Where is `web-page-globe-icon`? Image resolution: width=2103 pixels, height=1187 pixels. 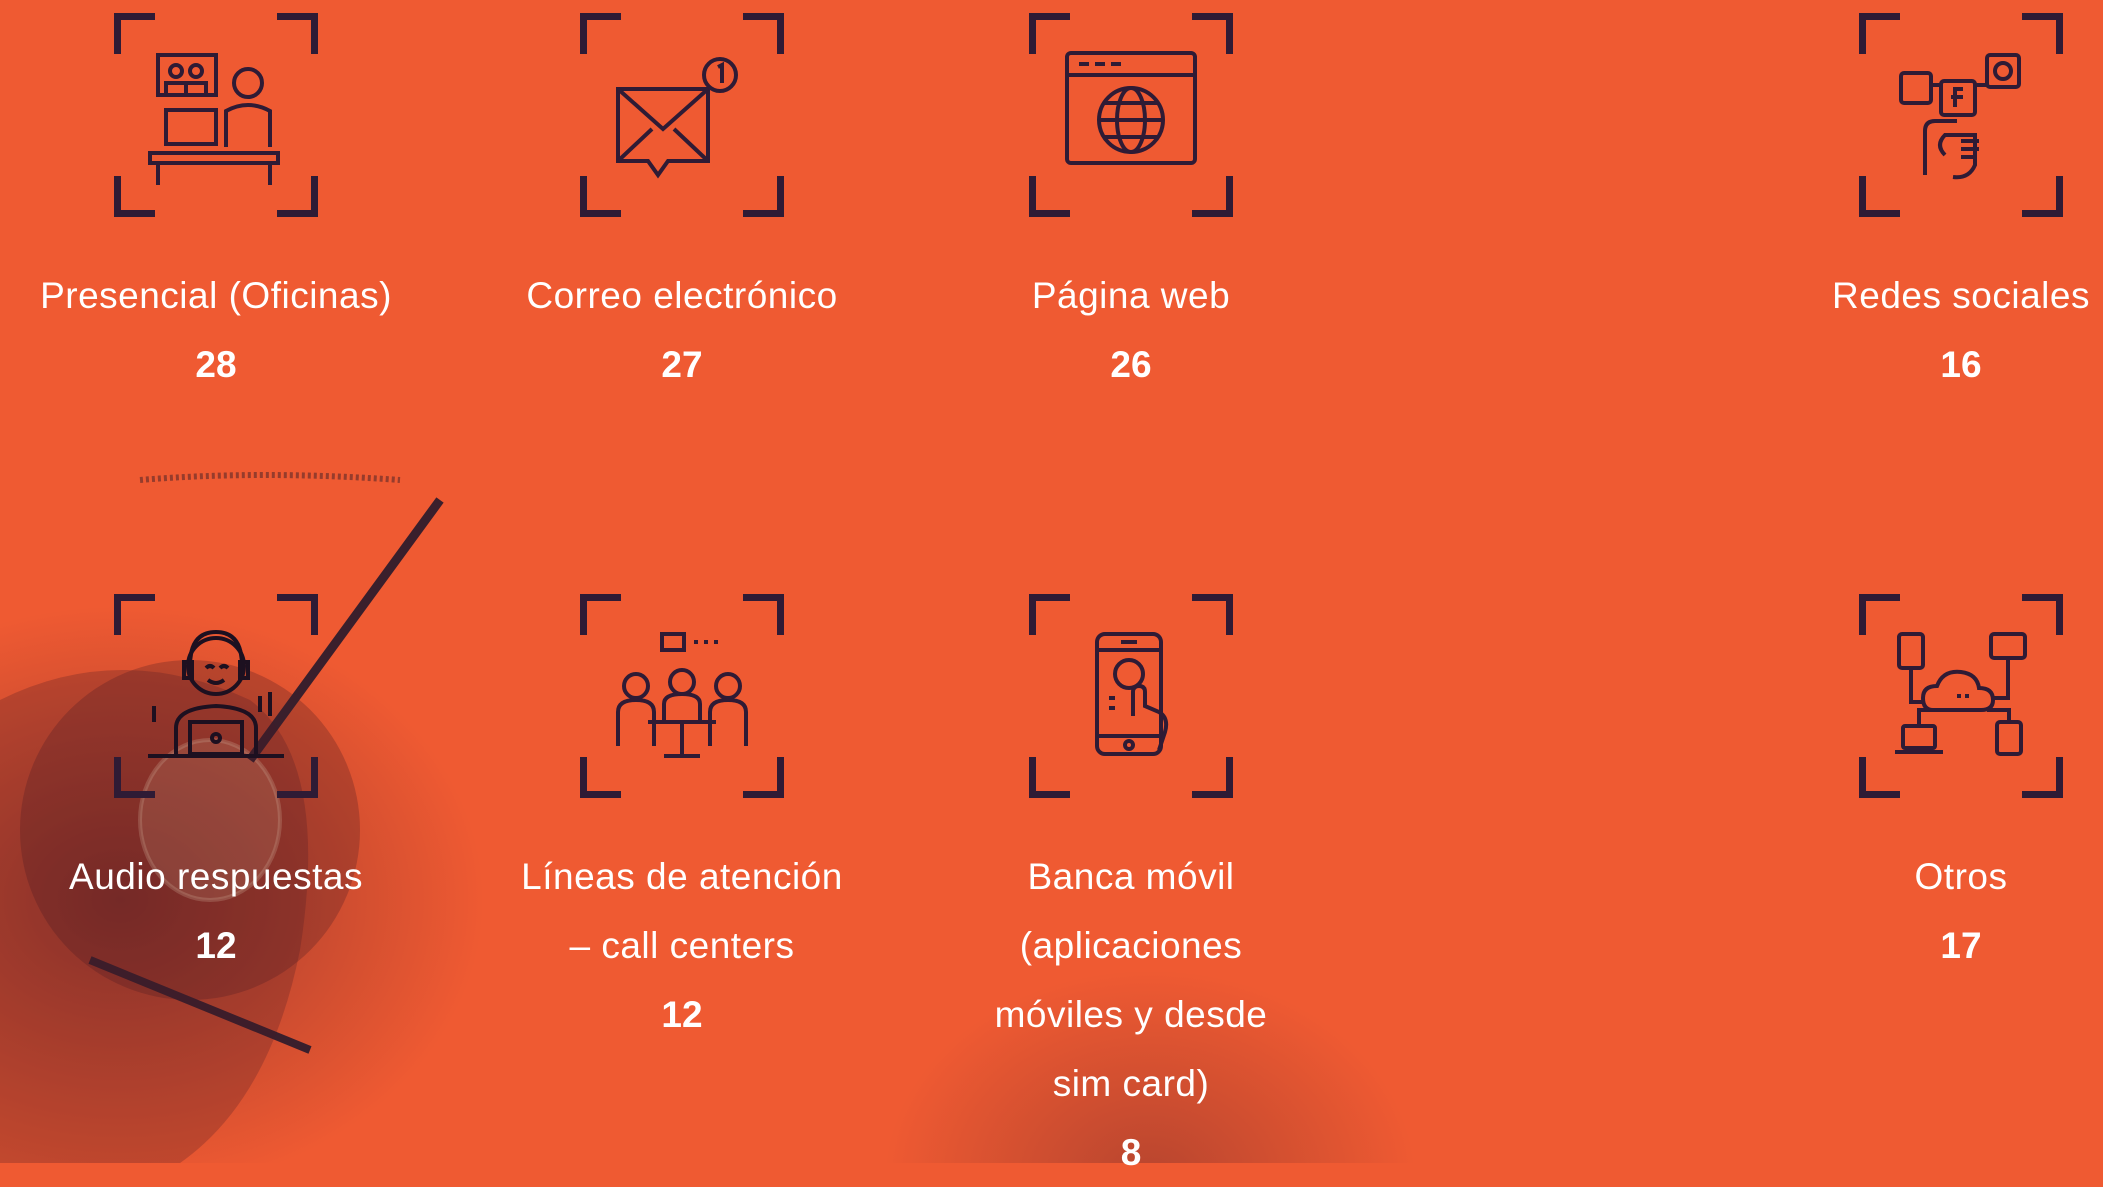
web-page-globe-icon is located at coordinates (1131, 115).